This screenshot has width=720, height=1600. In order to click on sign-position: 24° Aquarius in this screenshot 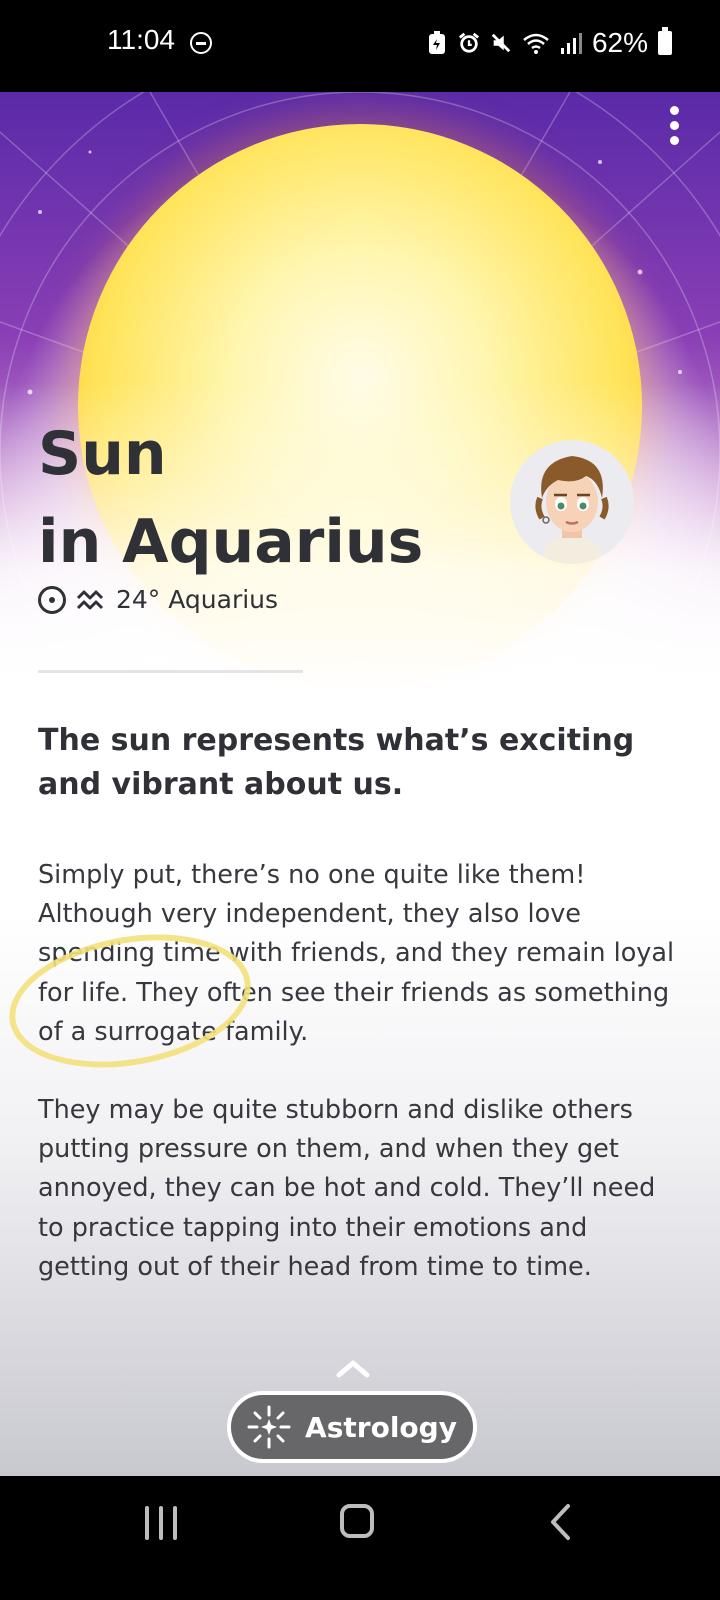, I will do `click(158, 599)`.